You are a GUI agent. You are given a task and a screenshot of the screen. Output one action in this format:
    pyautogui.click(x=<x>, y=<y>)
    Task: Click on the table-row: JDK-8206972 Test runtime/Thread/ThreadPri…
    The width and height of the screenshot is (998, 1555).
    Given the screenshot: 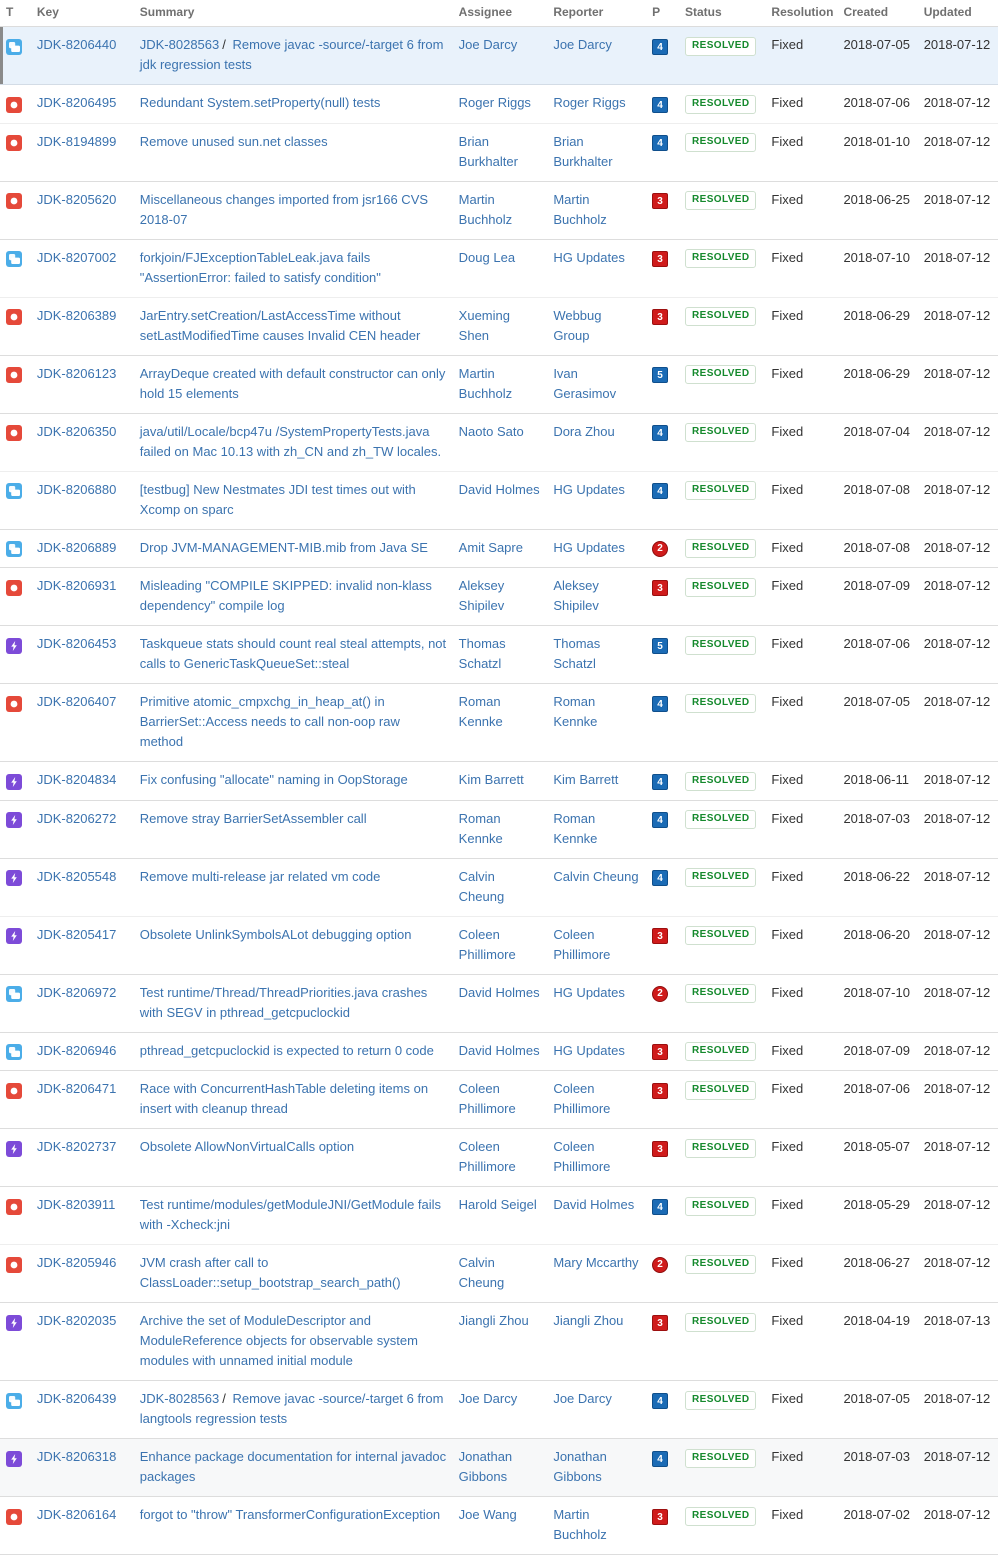 What is the action you would take?
    pyautogui.click(x=499, y=1003)
    